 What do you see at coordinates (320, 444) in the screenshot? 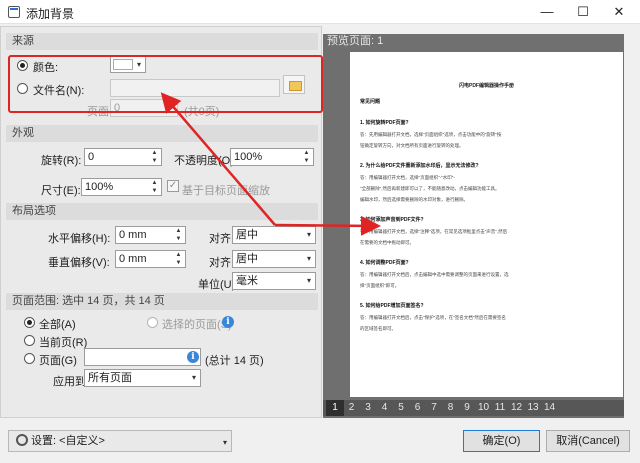
I see `footer-bar: 设置: <自定义> ▾ 确定(O) 取消(Cancel)` at bounding box center [320, 444].